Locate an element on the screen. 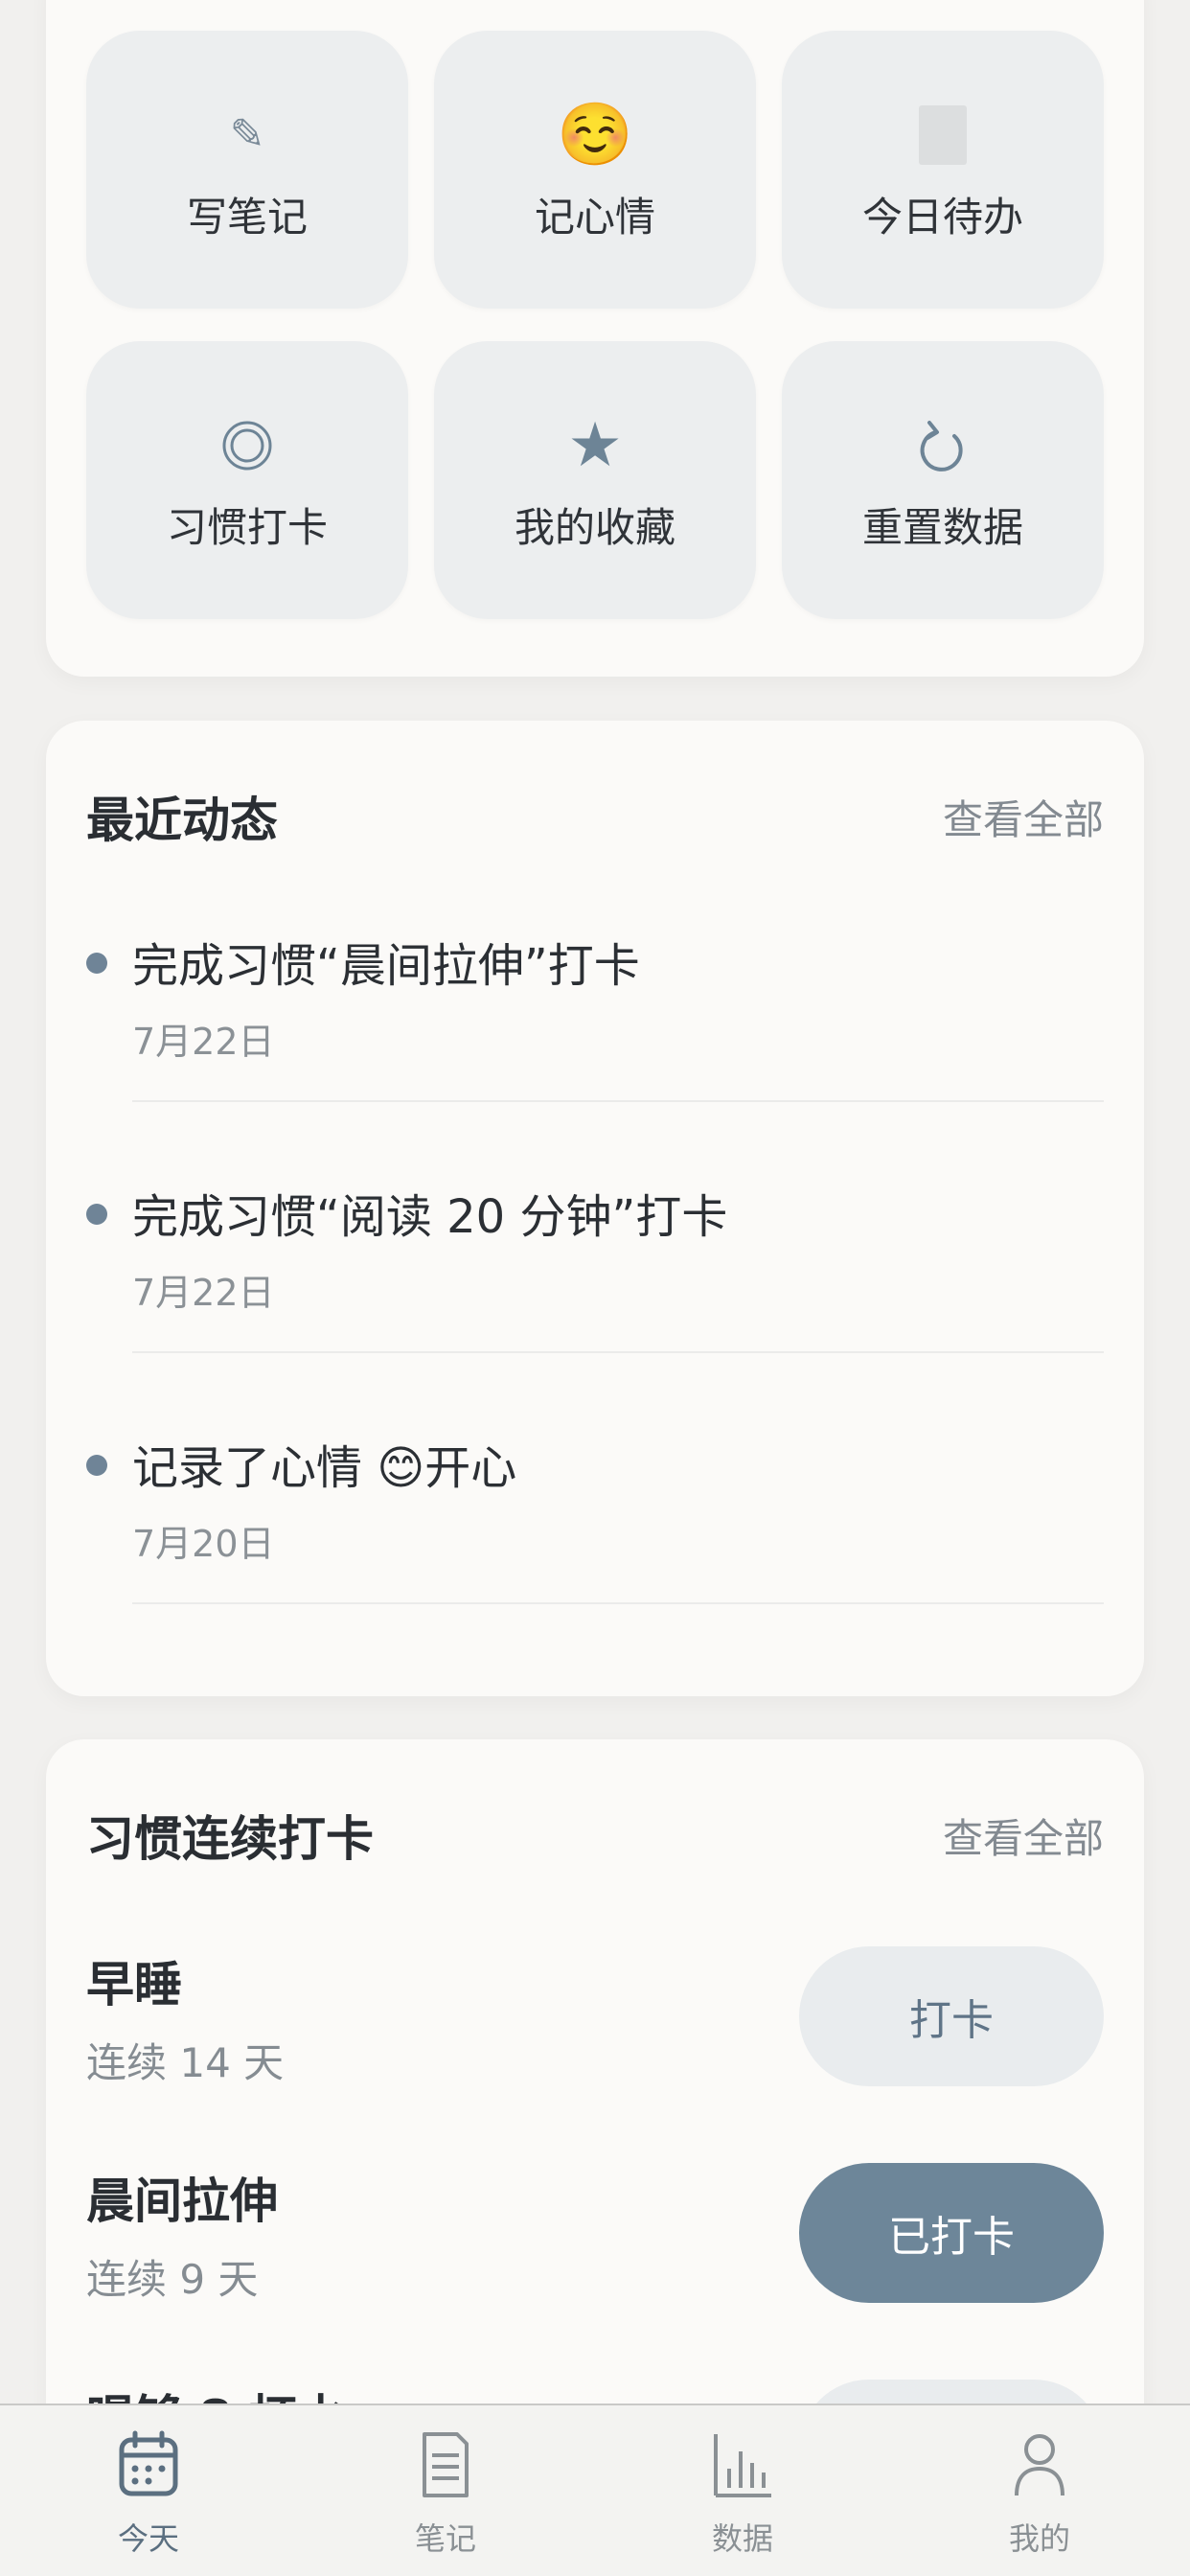 Image resolution: width=1190 pixels, height=2576 pixels. quick-action-mood: ☺️ 记心情 is located at coordinates (595, 170).